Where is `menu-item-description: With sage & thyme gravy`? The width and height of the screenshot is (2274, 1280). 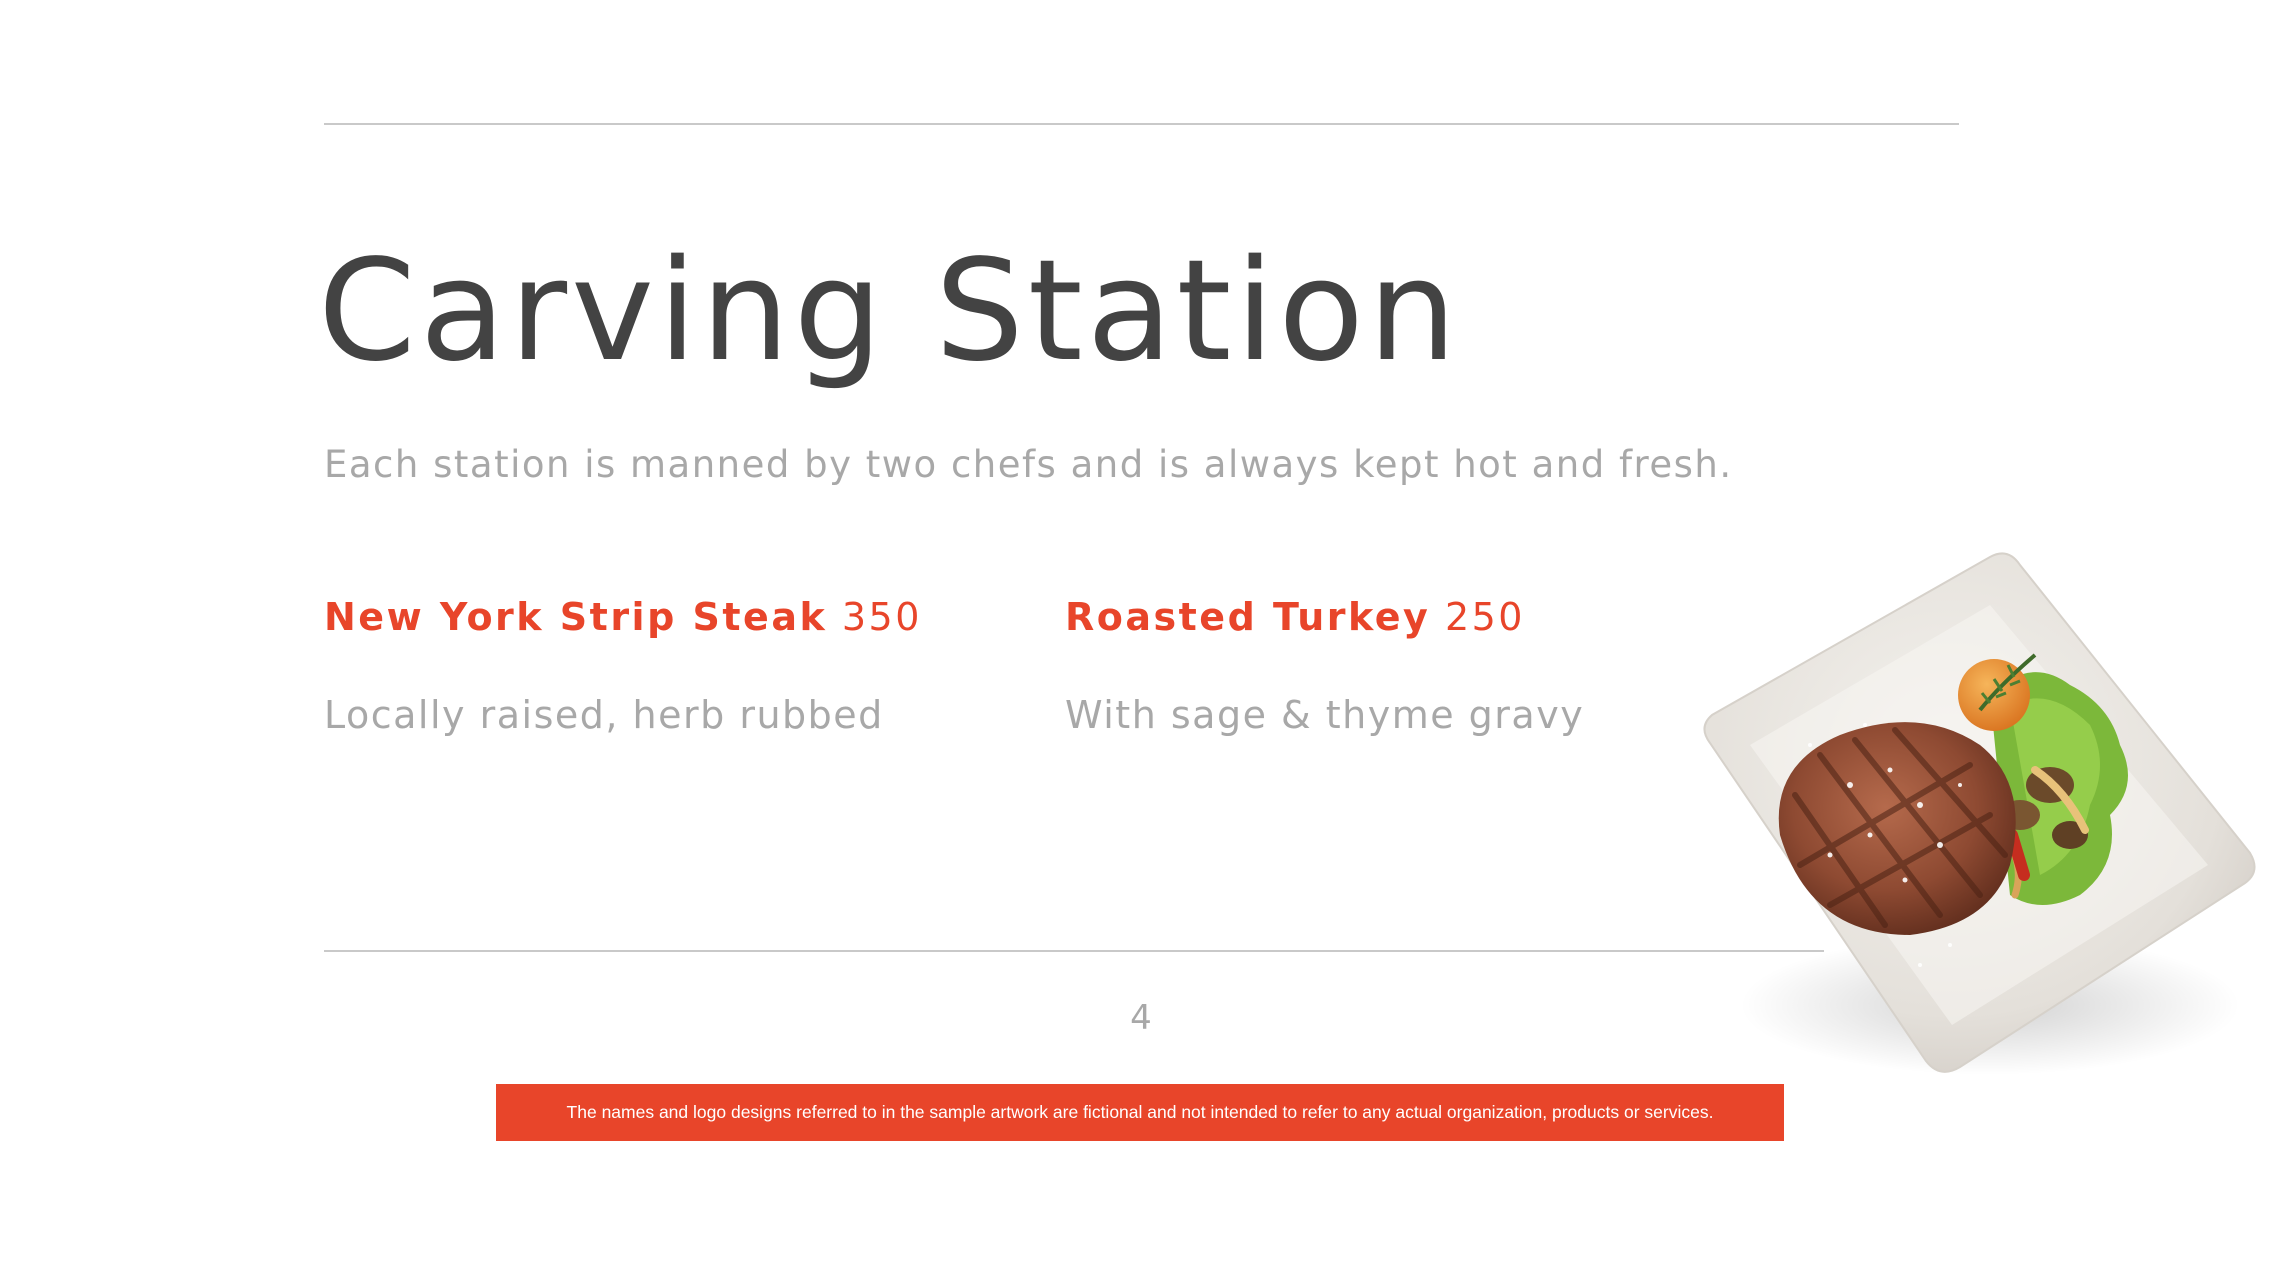
menu-item-description: With sage & thyme gravy is located at coordinates (1325, 715).